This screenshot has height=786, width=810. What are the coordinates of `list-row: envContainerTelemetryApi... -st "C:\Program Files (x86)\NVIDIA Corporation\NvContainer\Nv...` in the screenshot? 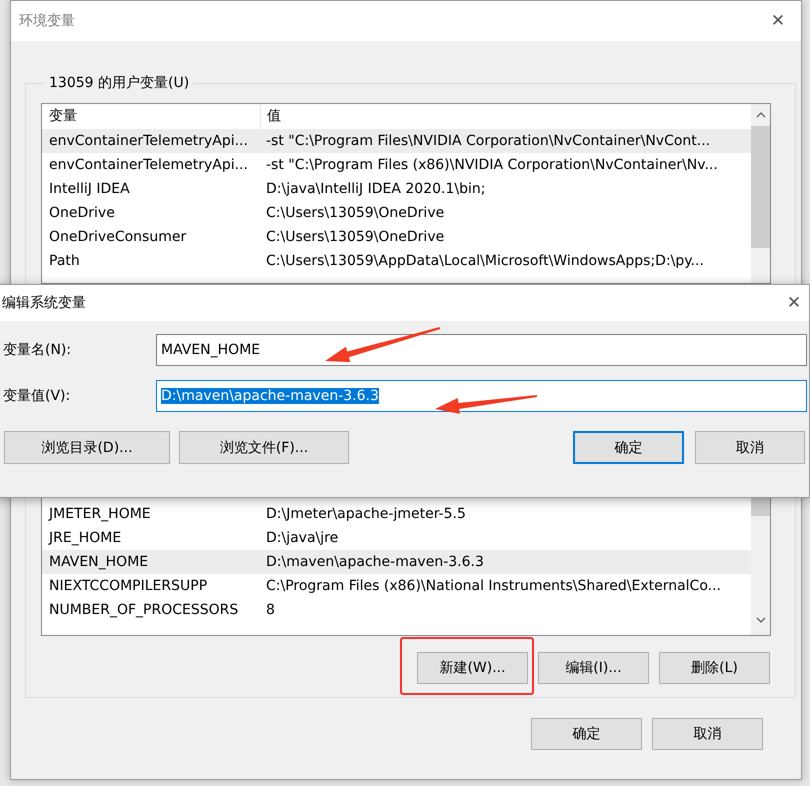 It's located at (396, 165).